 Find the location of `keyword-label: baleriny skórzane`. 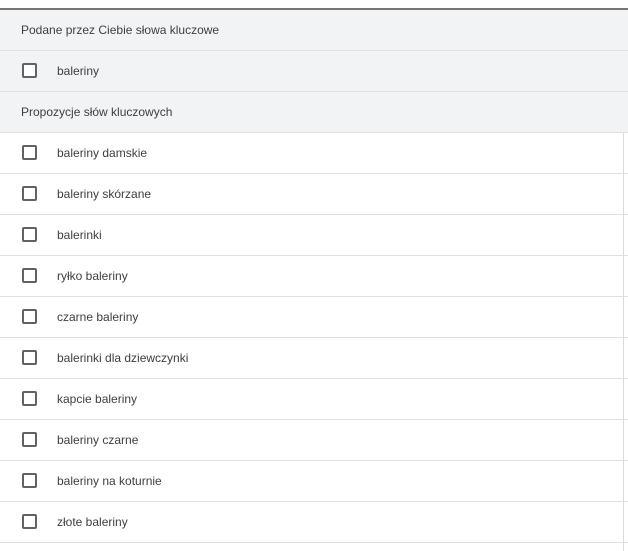

keyword-label: baleriny skórzane is located at coordinates (104, 194).